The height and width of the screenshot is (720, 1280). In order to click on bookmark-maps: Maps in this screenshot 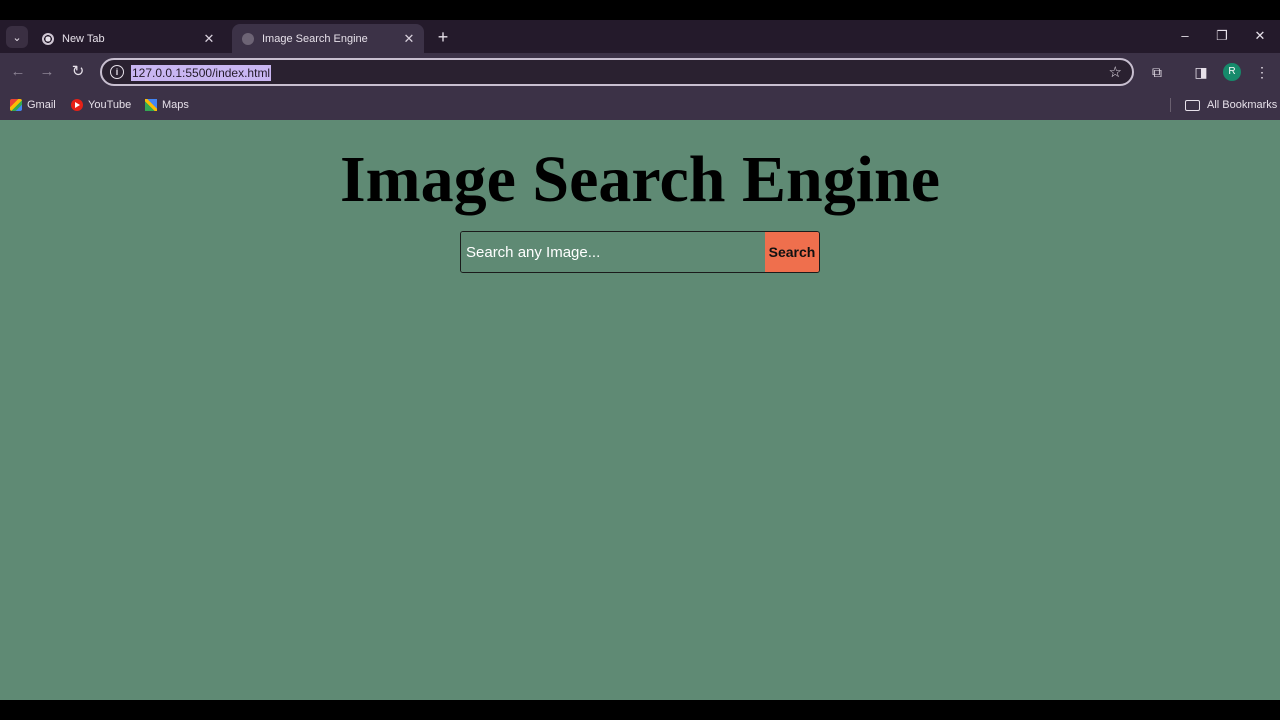, I will do `click(167, 105)`.